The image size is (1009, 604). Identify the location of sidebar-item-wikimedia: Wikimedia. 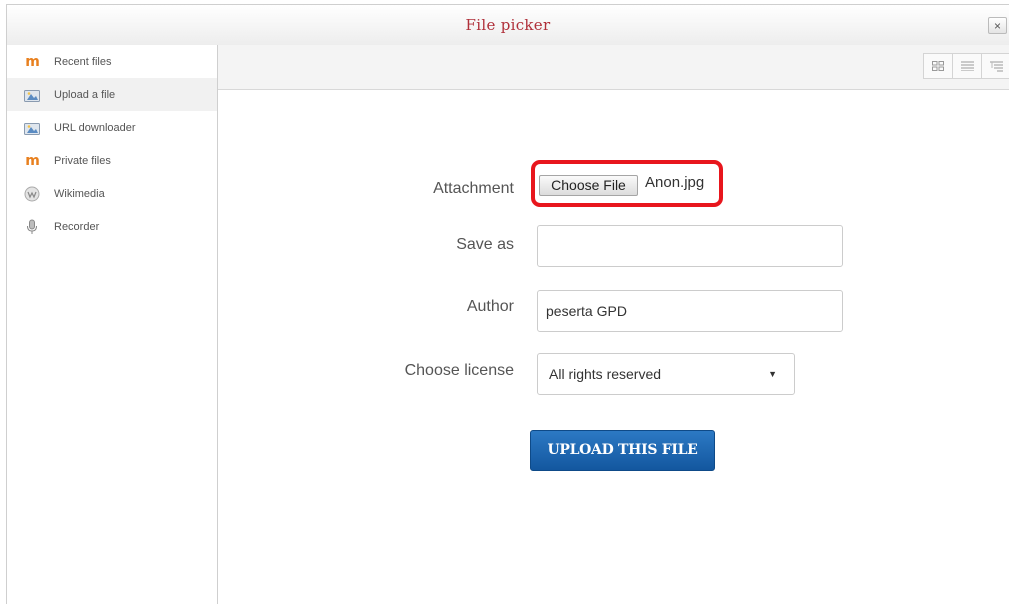
(112, 193).